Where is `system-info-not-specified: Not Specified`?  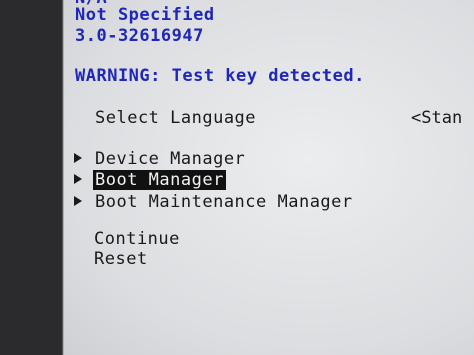
system-info-not-specified: Not Specified is located at coordinates (145, 15).